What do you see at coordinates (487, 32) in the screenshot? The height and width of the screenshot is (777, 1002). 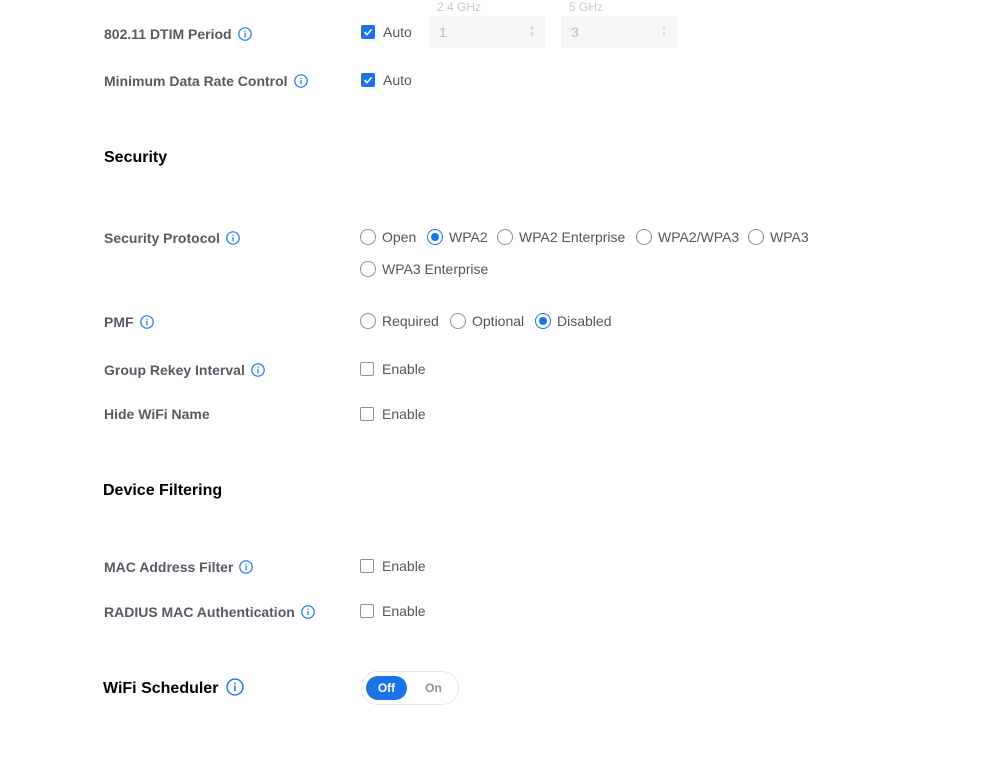 I see `dtim-24-input: 1 ▲ ▼` at bounding box center [487, 32].